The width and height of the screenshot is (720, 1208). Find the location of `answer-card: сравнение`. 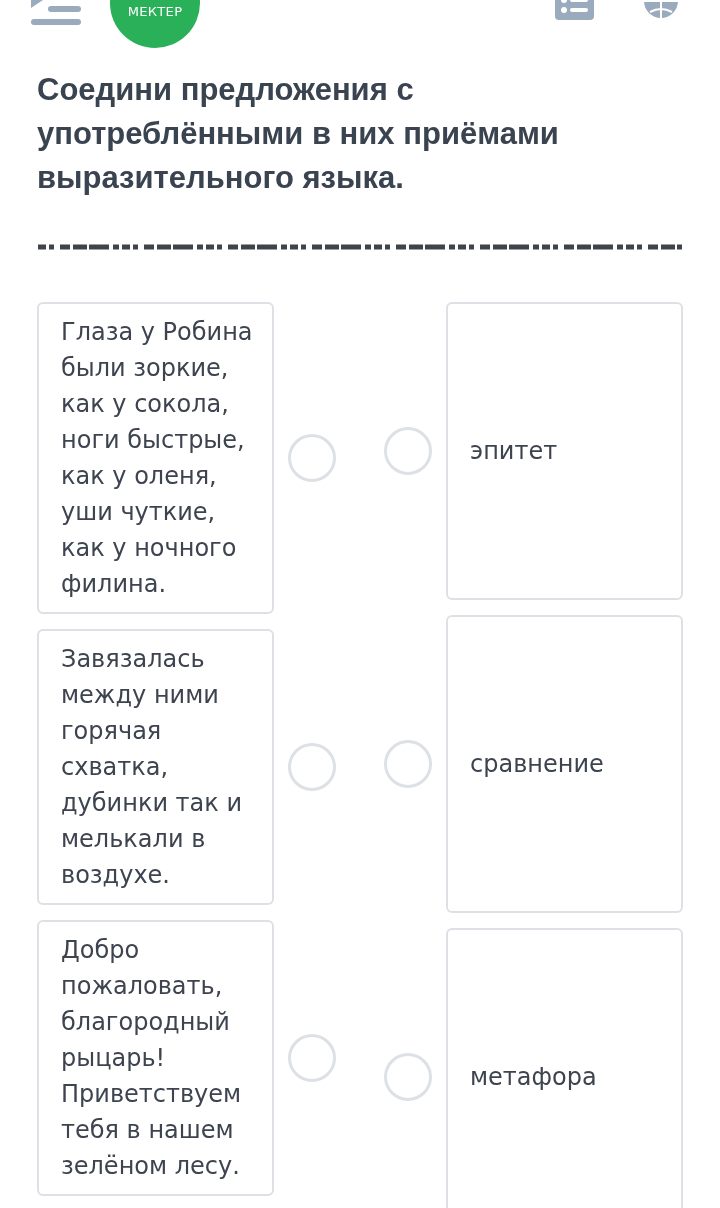

answer-card: сравнение is located at coordinates (564, 764).